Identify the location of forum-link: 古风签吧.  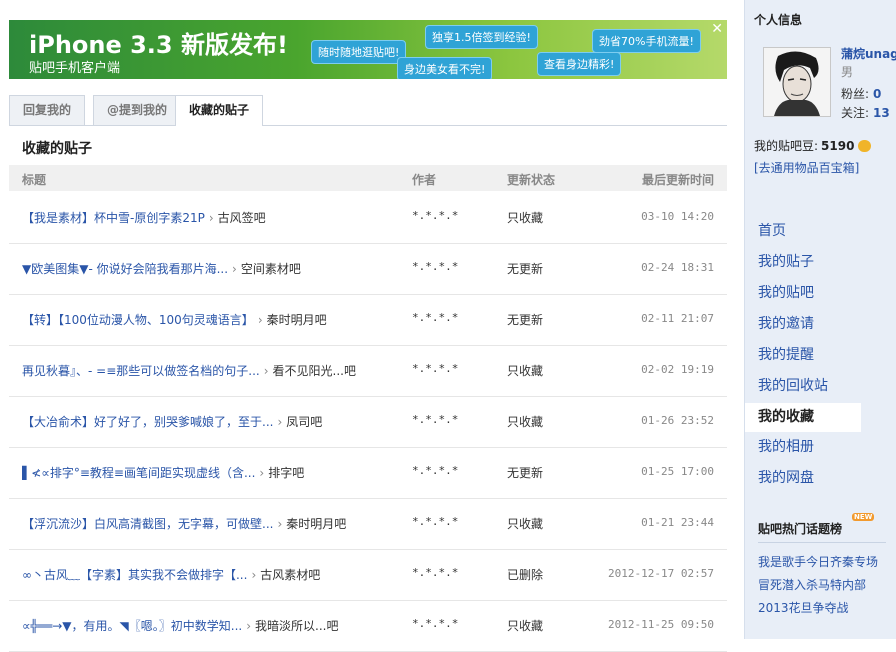
(242, 218).